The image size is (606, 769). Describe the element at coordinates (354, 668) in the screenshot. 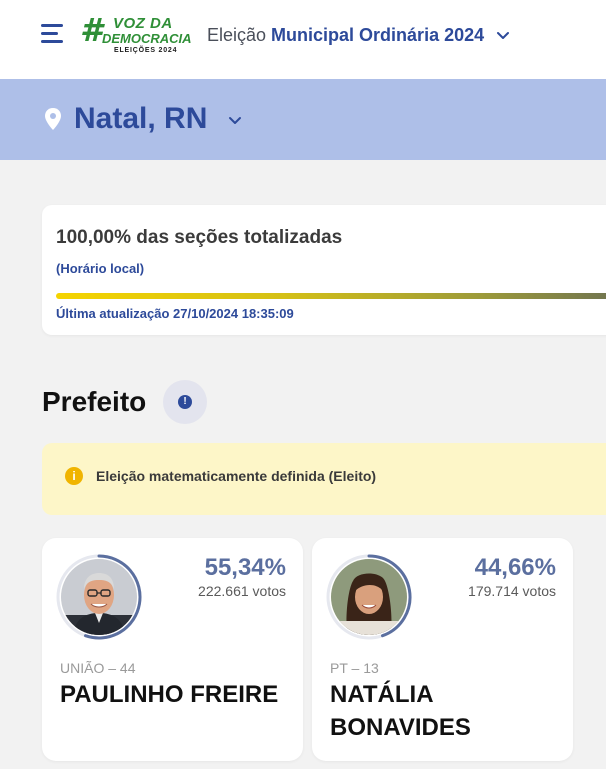

I see `candidate-party: PT – 13` at that location.